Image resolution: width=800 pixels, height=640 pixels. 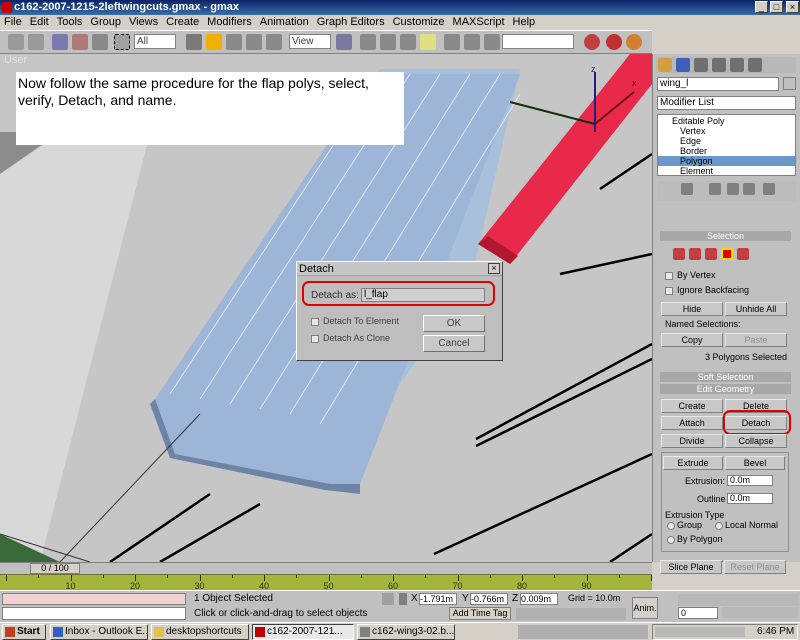 What do you see at coordinates (719, 65) in the screenshot?
I see `motion-tab-icon` at bounding box center [719, 65].